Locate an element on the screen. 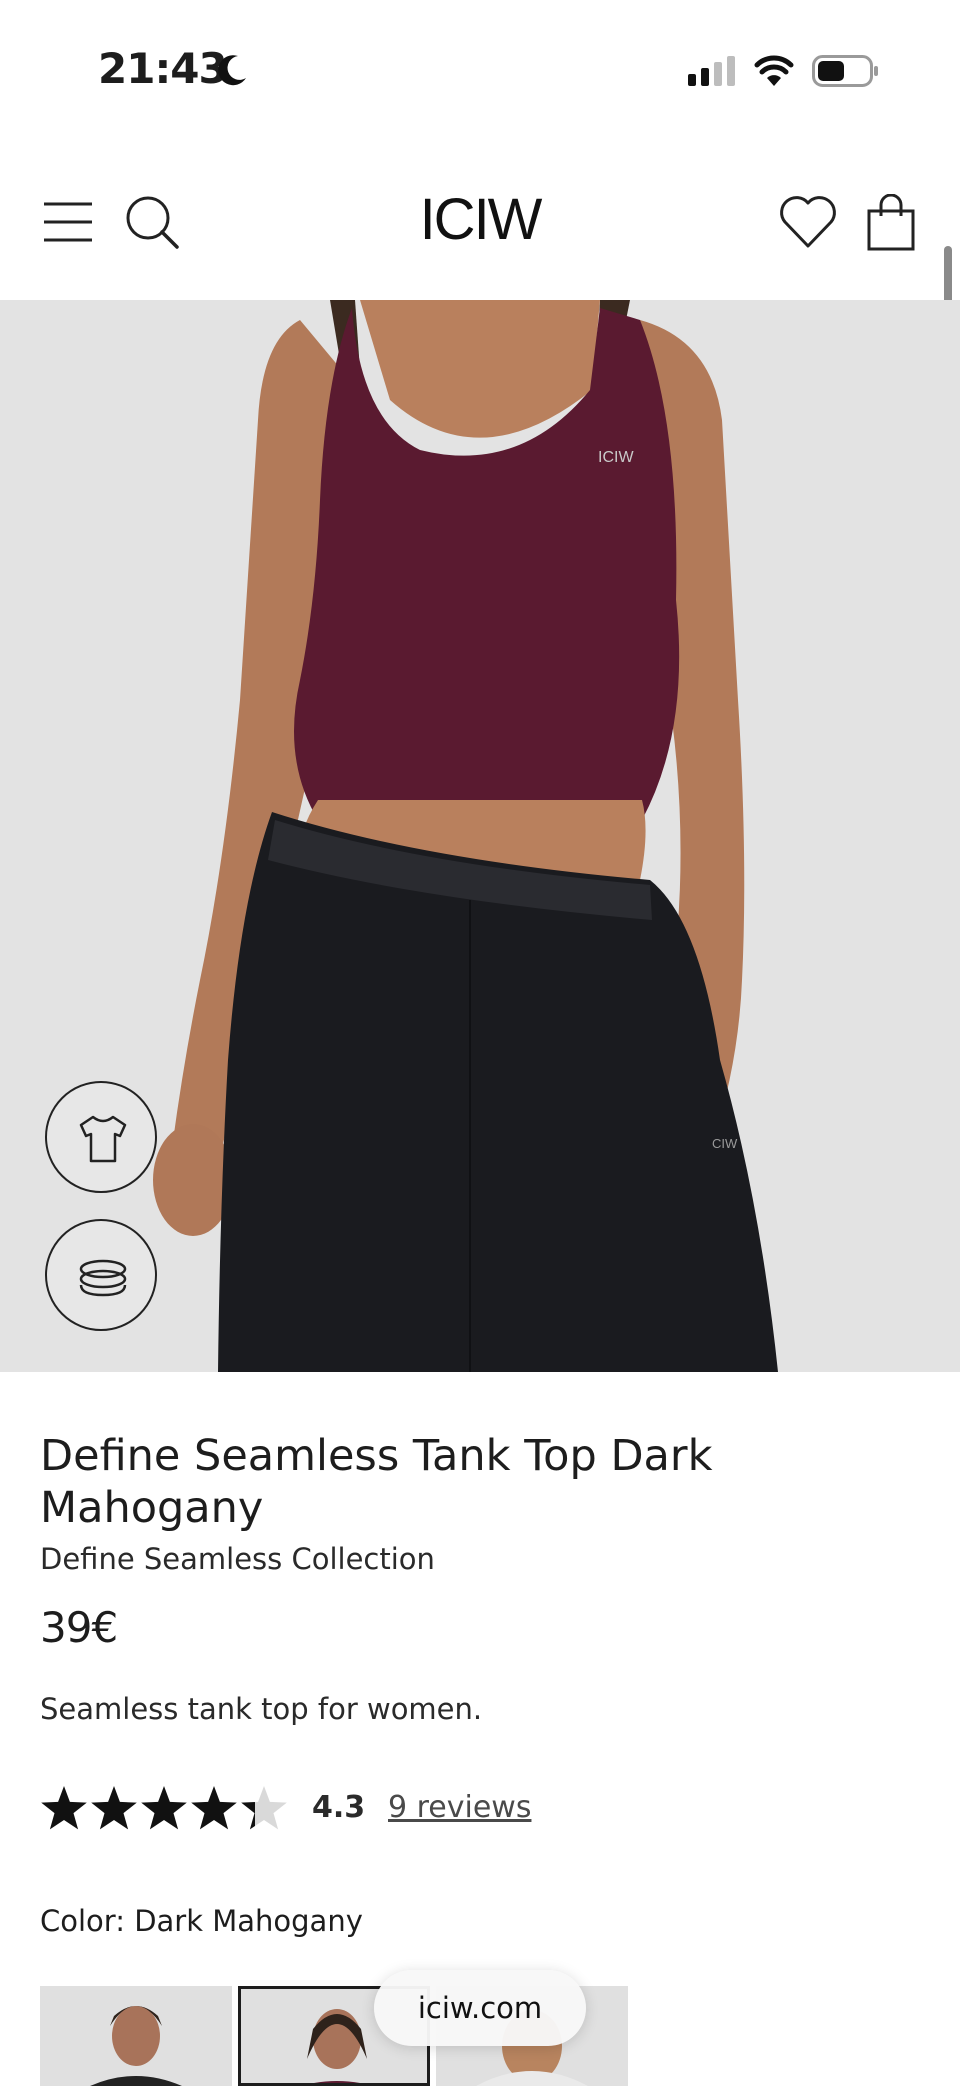 The width and height of the screenshot is (960, 2086). swatch-photo is located at coordinates (136, 2036).